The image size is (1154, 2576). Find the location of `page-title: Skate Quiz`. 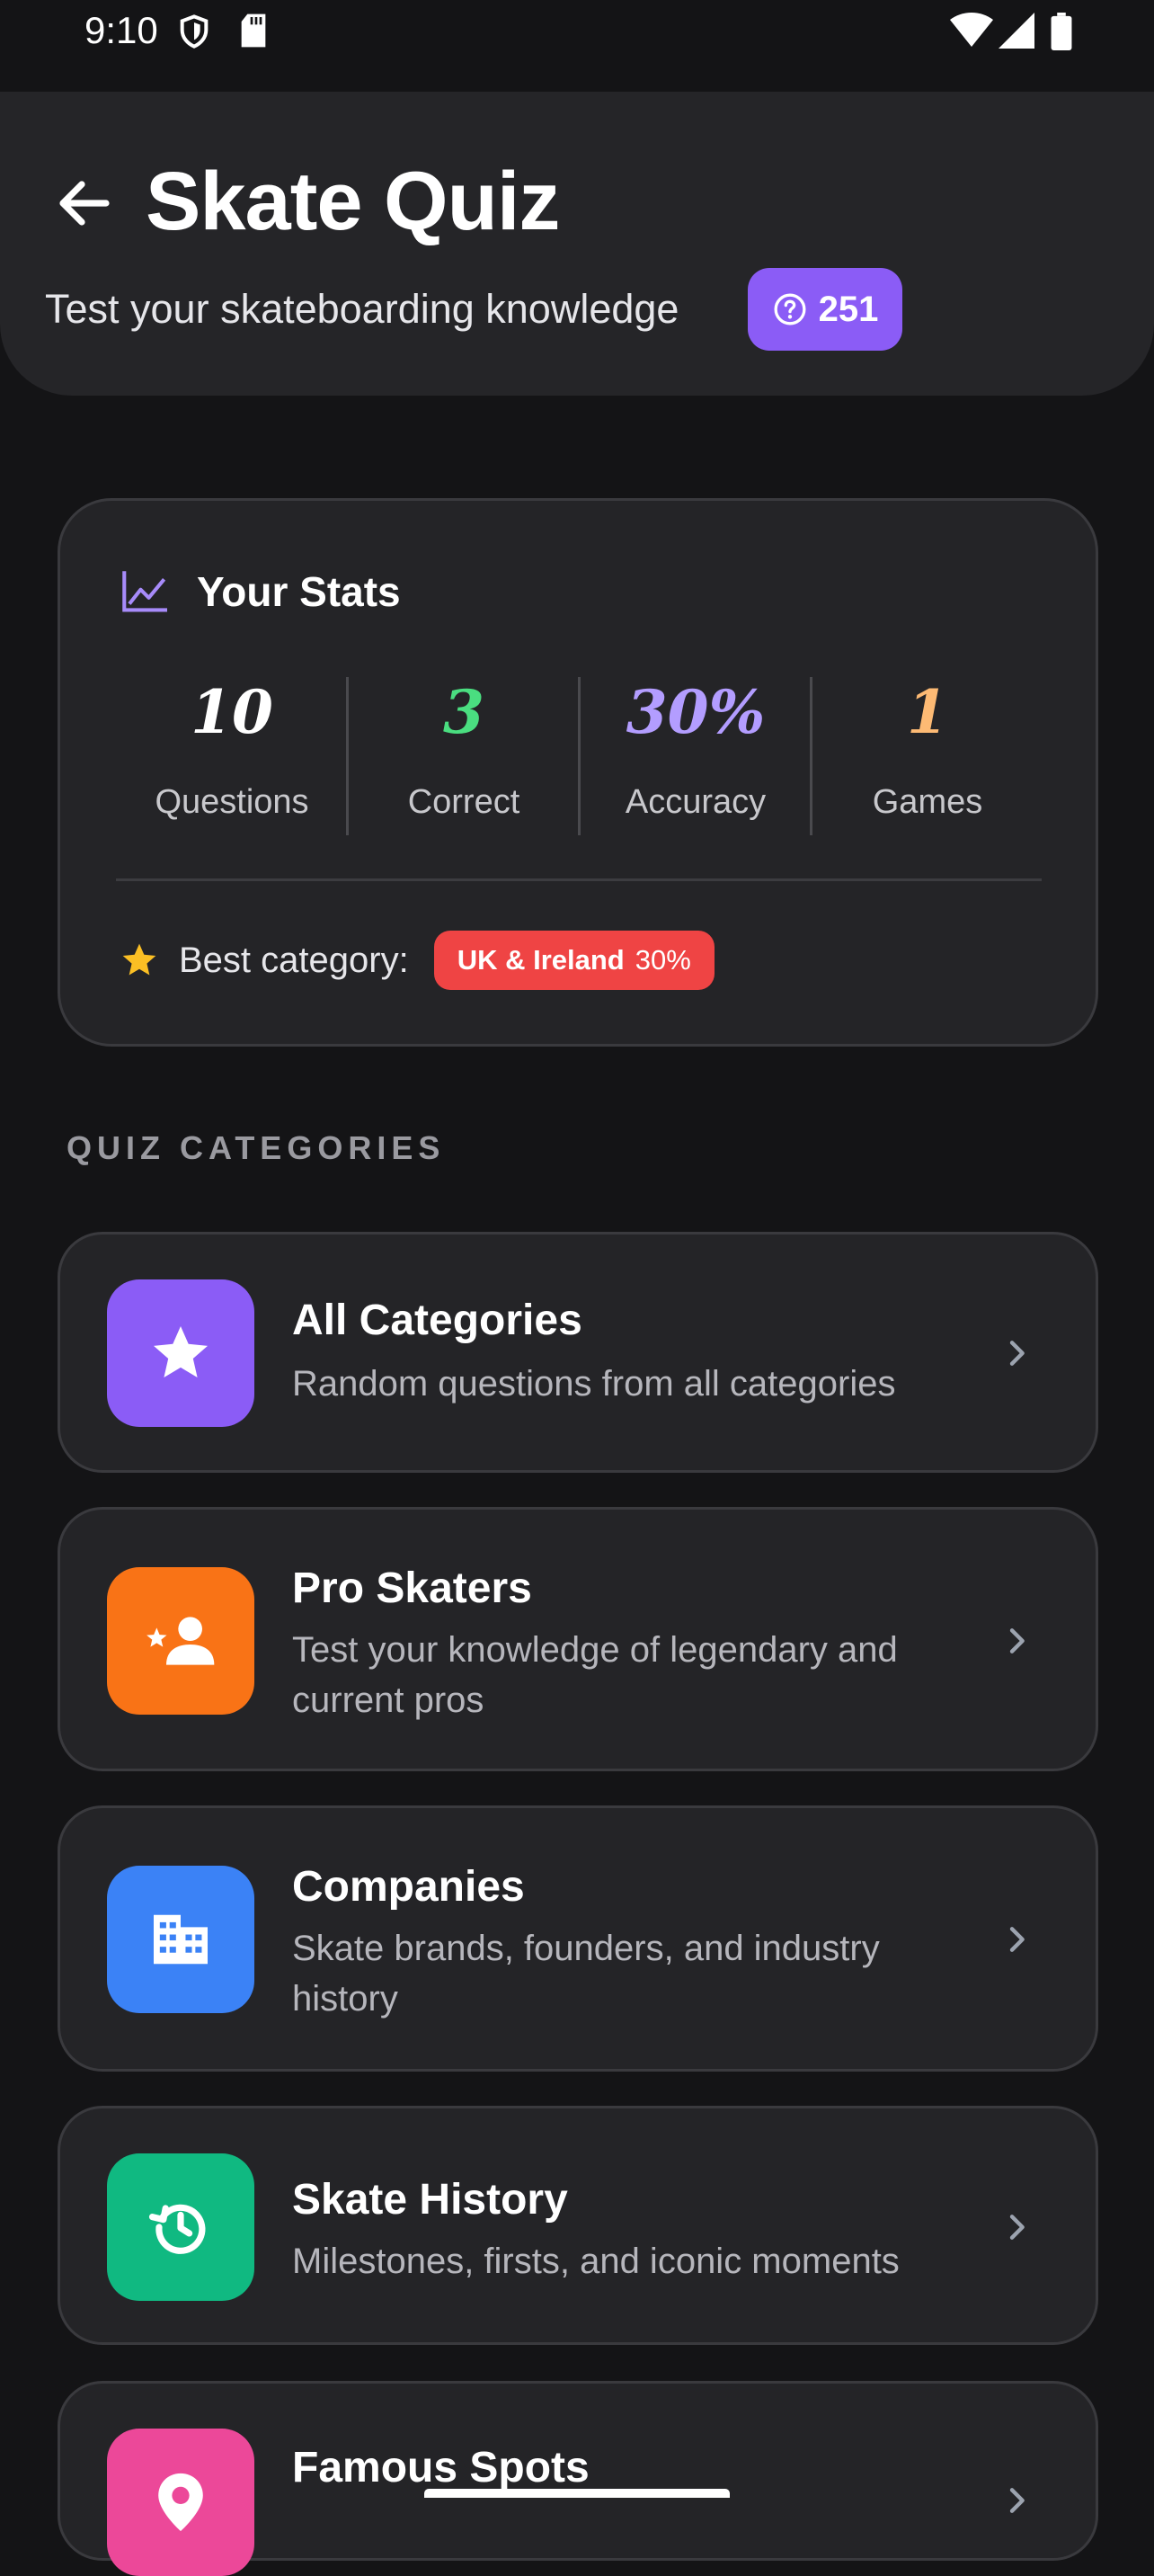

page-title: Skate Quiz is located at coordinates (353, 202).